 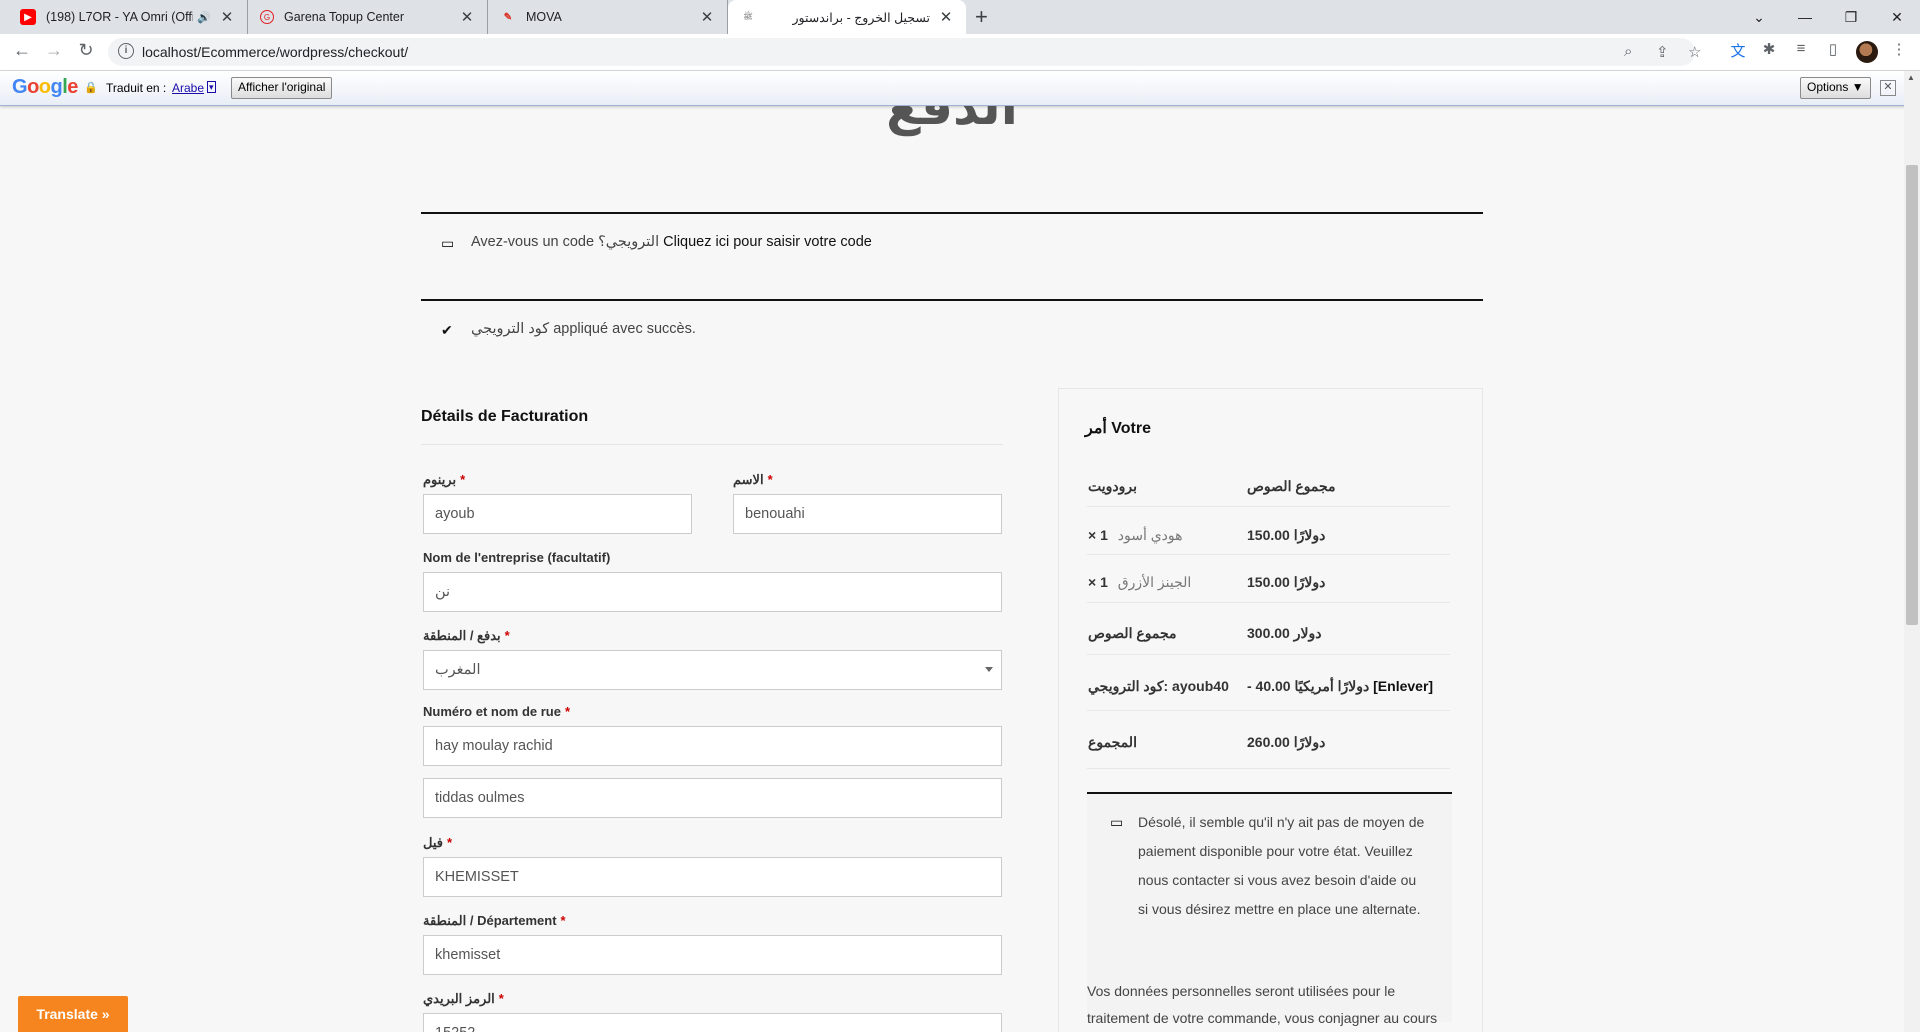 I want to click on order-item: × 1 الجينز الأزرق, so click(x=1140, y=582).